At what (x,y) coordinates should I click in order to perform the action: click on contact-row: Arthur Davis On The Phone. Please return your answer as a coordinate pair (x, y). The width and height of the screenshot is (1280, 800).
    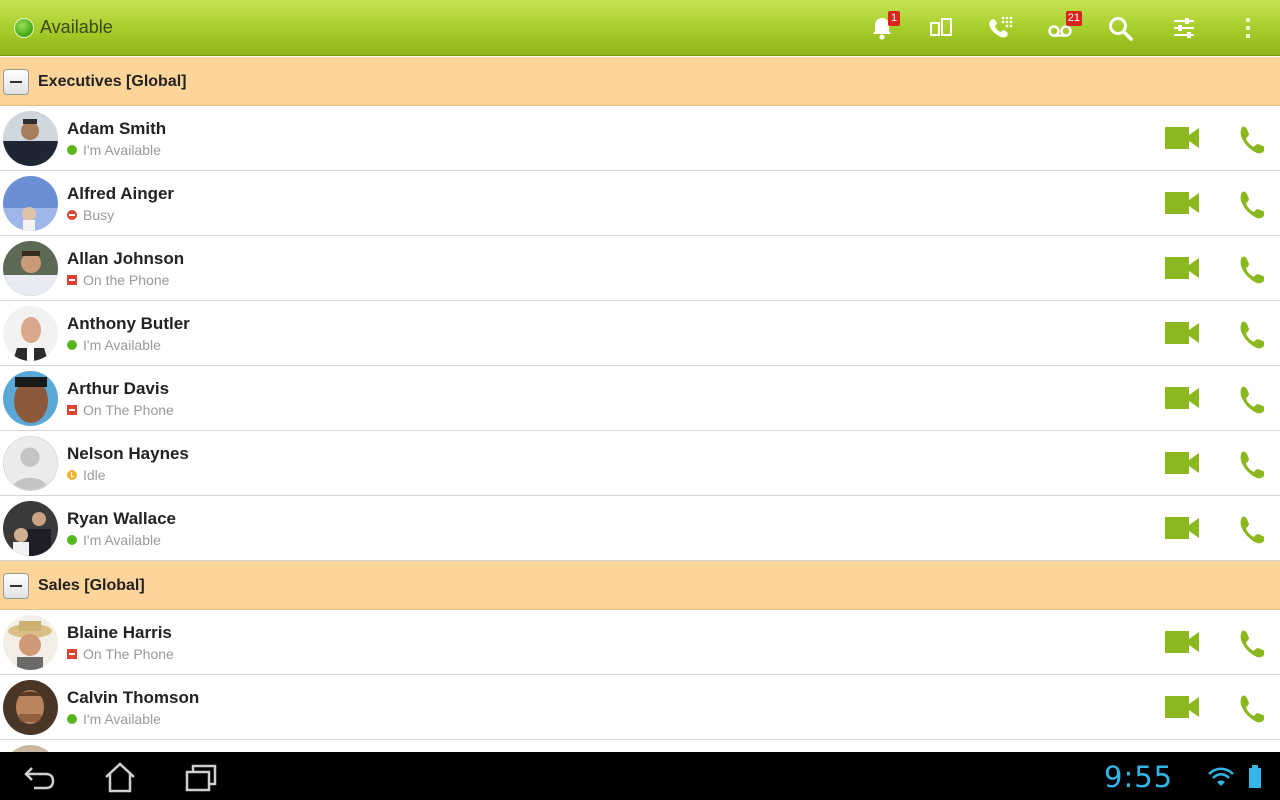
    Looking at the image, I should click on (640, 398).